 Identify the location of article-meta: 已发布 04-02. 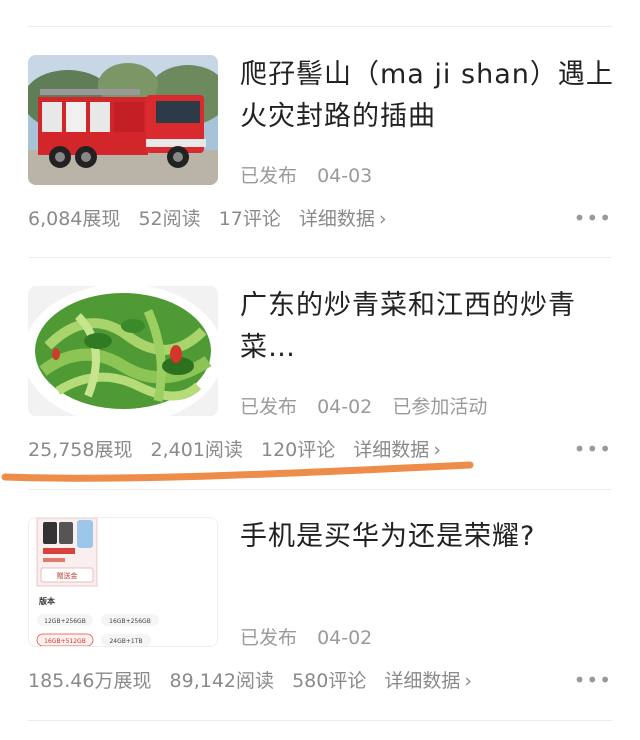
(313, 636).